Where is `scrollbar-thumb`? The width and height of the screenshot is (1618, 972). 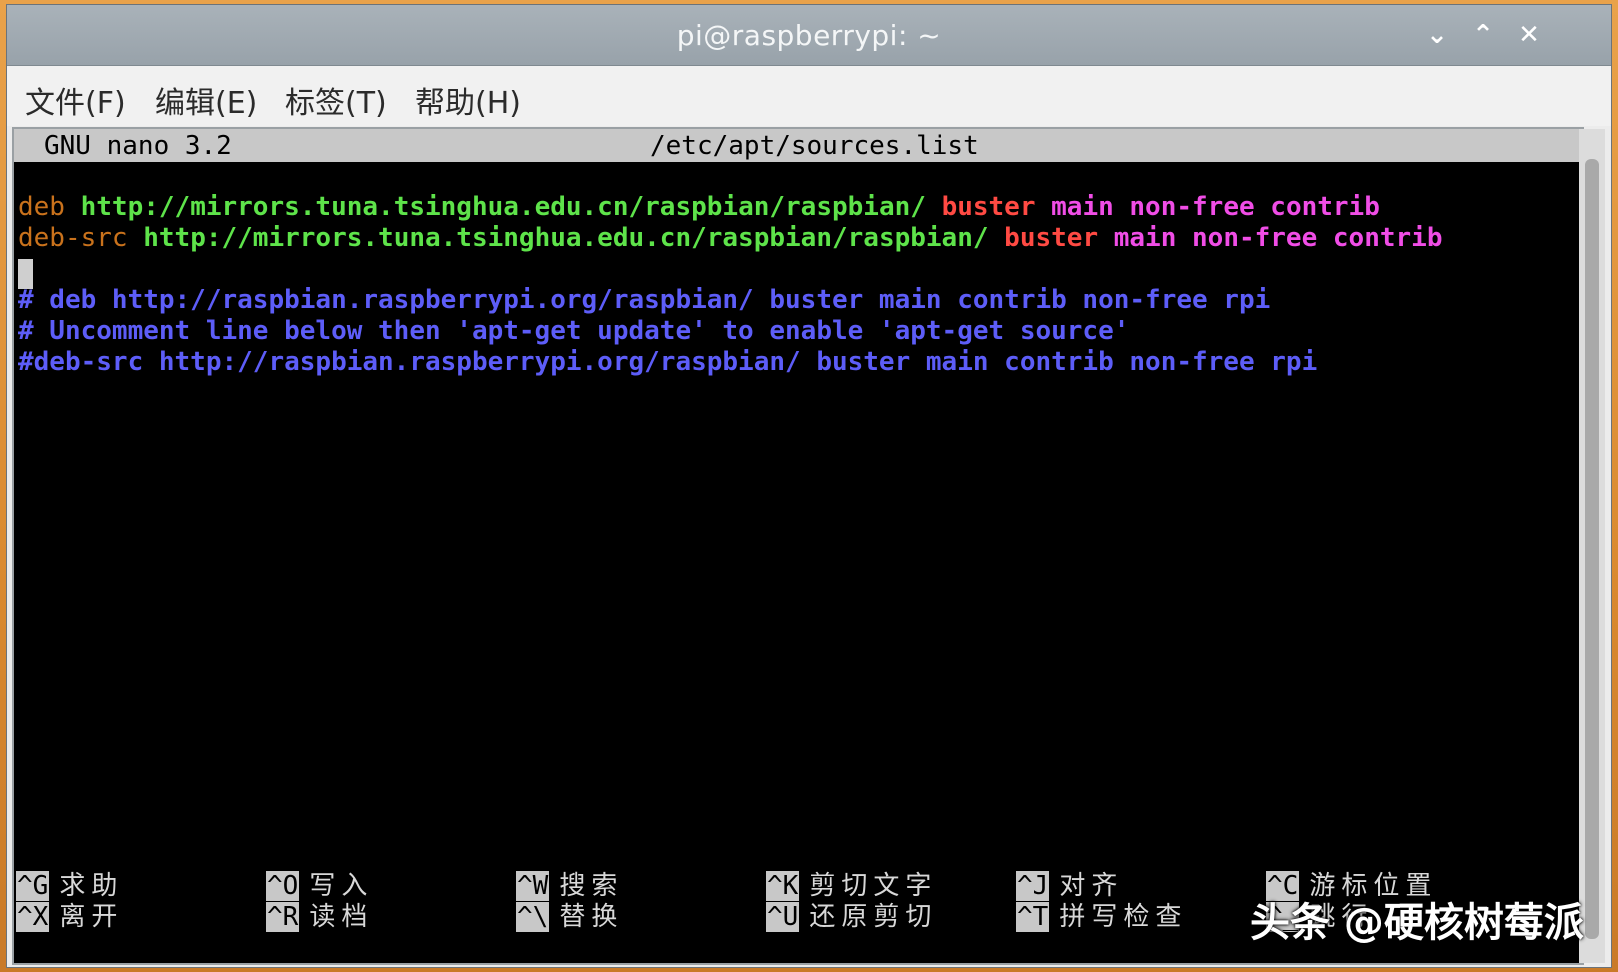
scrollbar-thumb is located at coordinates (1592, 549).